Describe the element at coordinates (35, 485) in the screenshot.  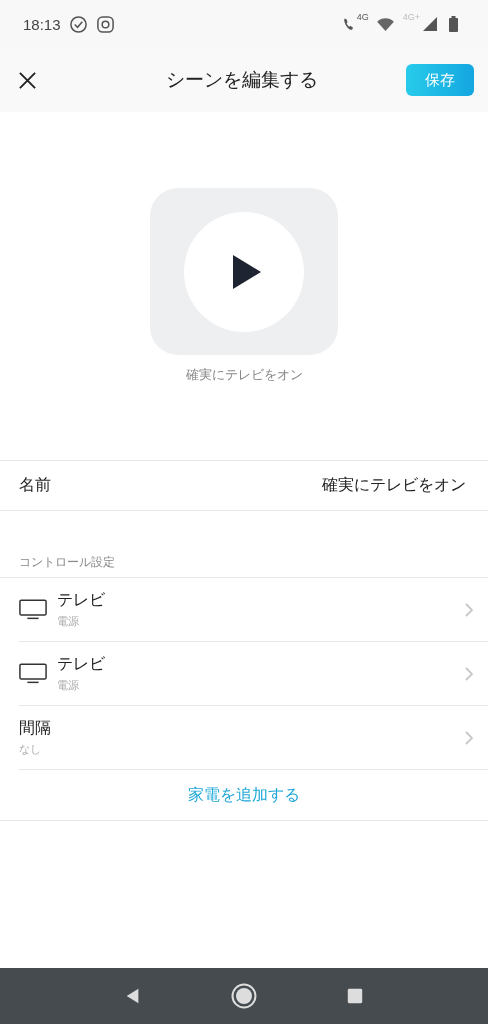
I see `name-label: 名前` at that location.